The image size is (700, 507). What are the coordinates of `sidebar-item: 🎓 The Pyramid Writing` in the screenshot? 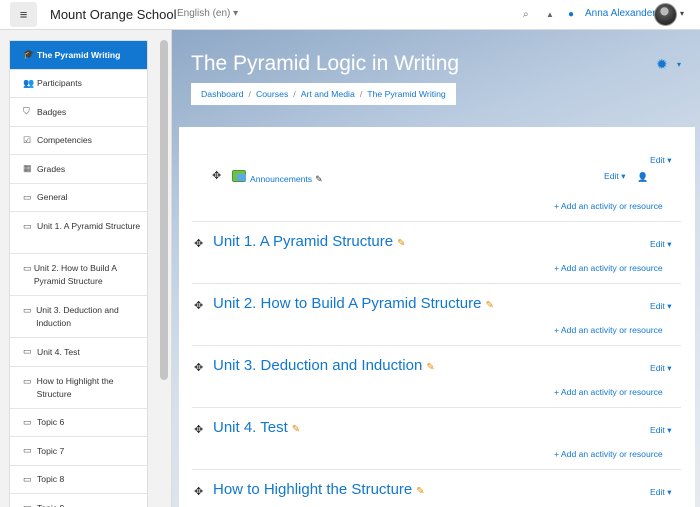 It's located at (78, 55).